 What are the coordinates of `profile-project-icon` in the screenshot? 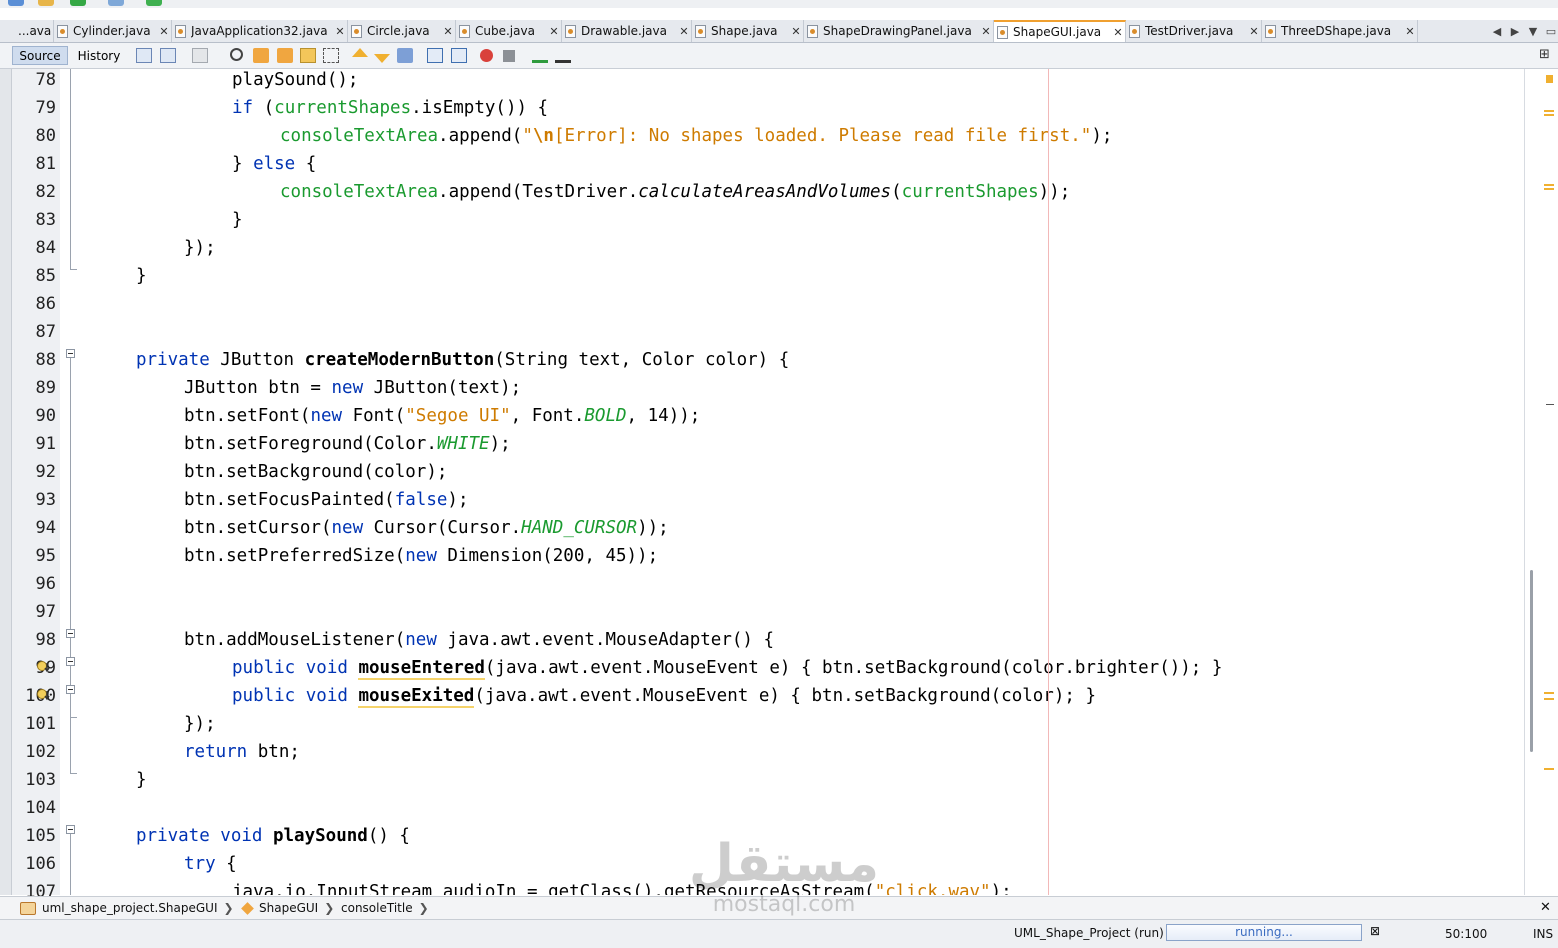 It's located at (154, 3).